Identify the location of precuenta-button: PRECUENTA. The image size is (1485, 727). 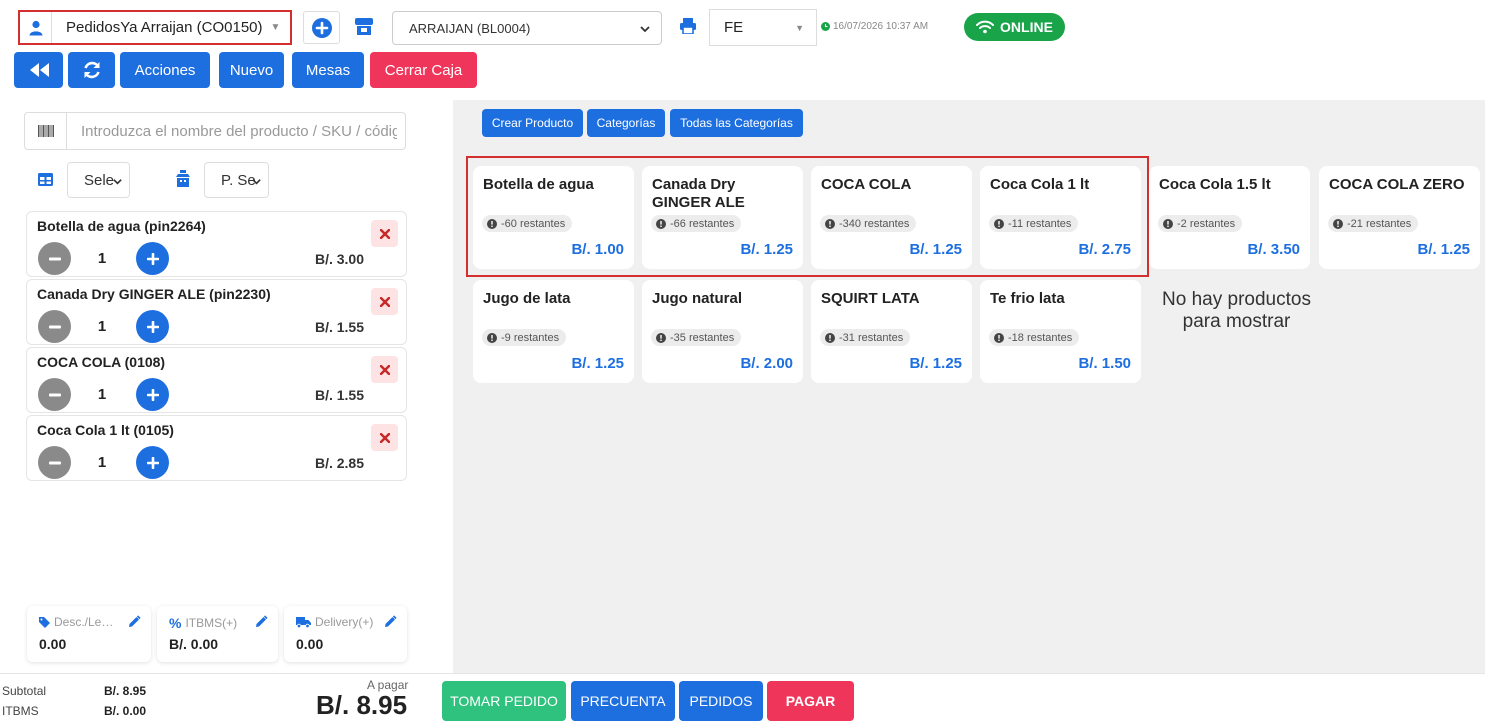
(623, 701).